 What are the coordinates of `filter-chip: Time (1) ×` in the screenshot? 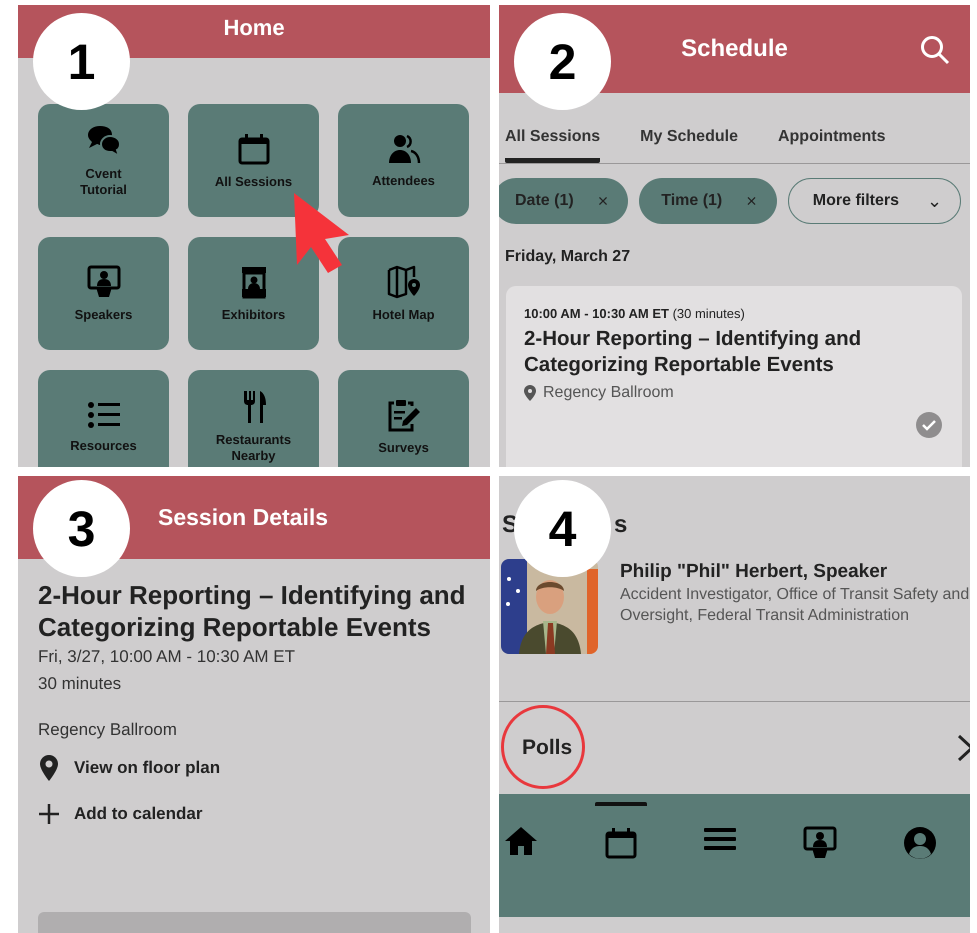 It's located at (708, 201).